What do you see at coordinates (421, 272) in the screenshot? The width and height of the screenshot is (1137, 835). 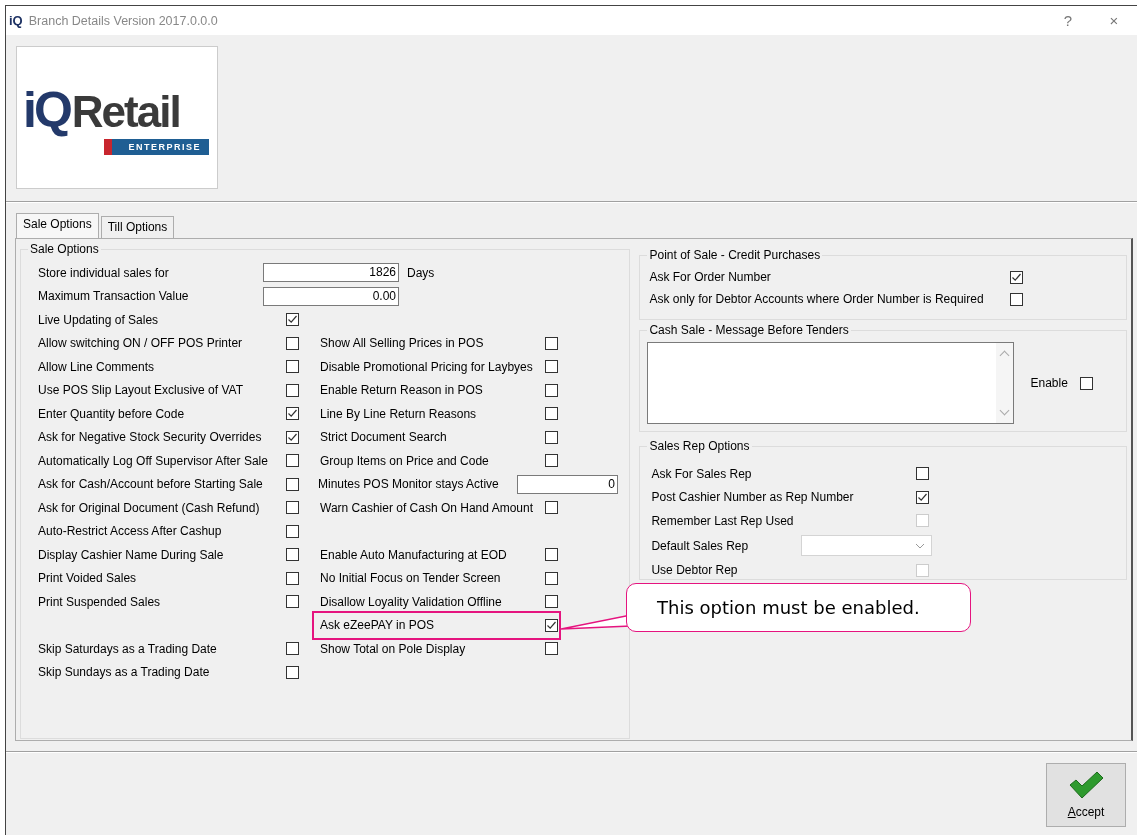 I see `unit-label: Days` at bounding box center [421, 272].